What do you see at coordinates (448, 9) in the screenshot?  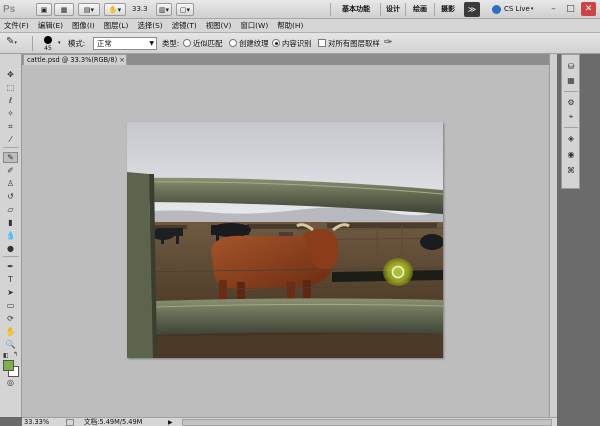 I see `workspace-photography: 摄影` at bounding box center [448, 9].